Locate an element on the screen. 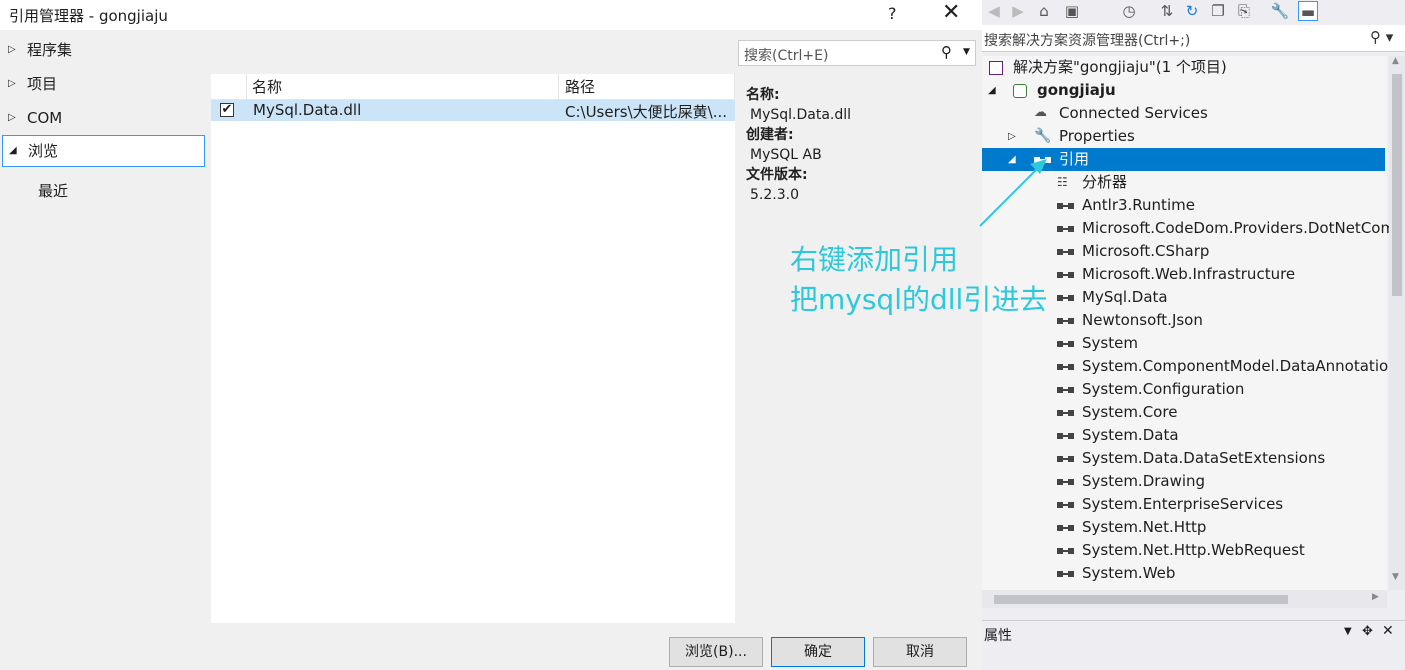 The width and height of the screenshot is (1405, 670). nav-item-browse: ◢ 浏览 is located at coordinates (103, 151).